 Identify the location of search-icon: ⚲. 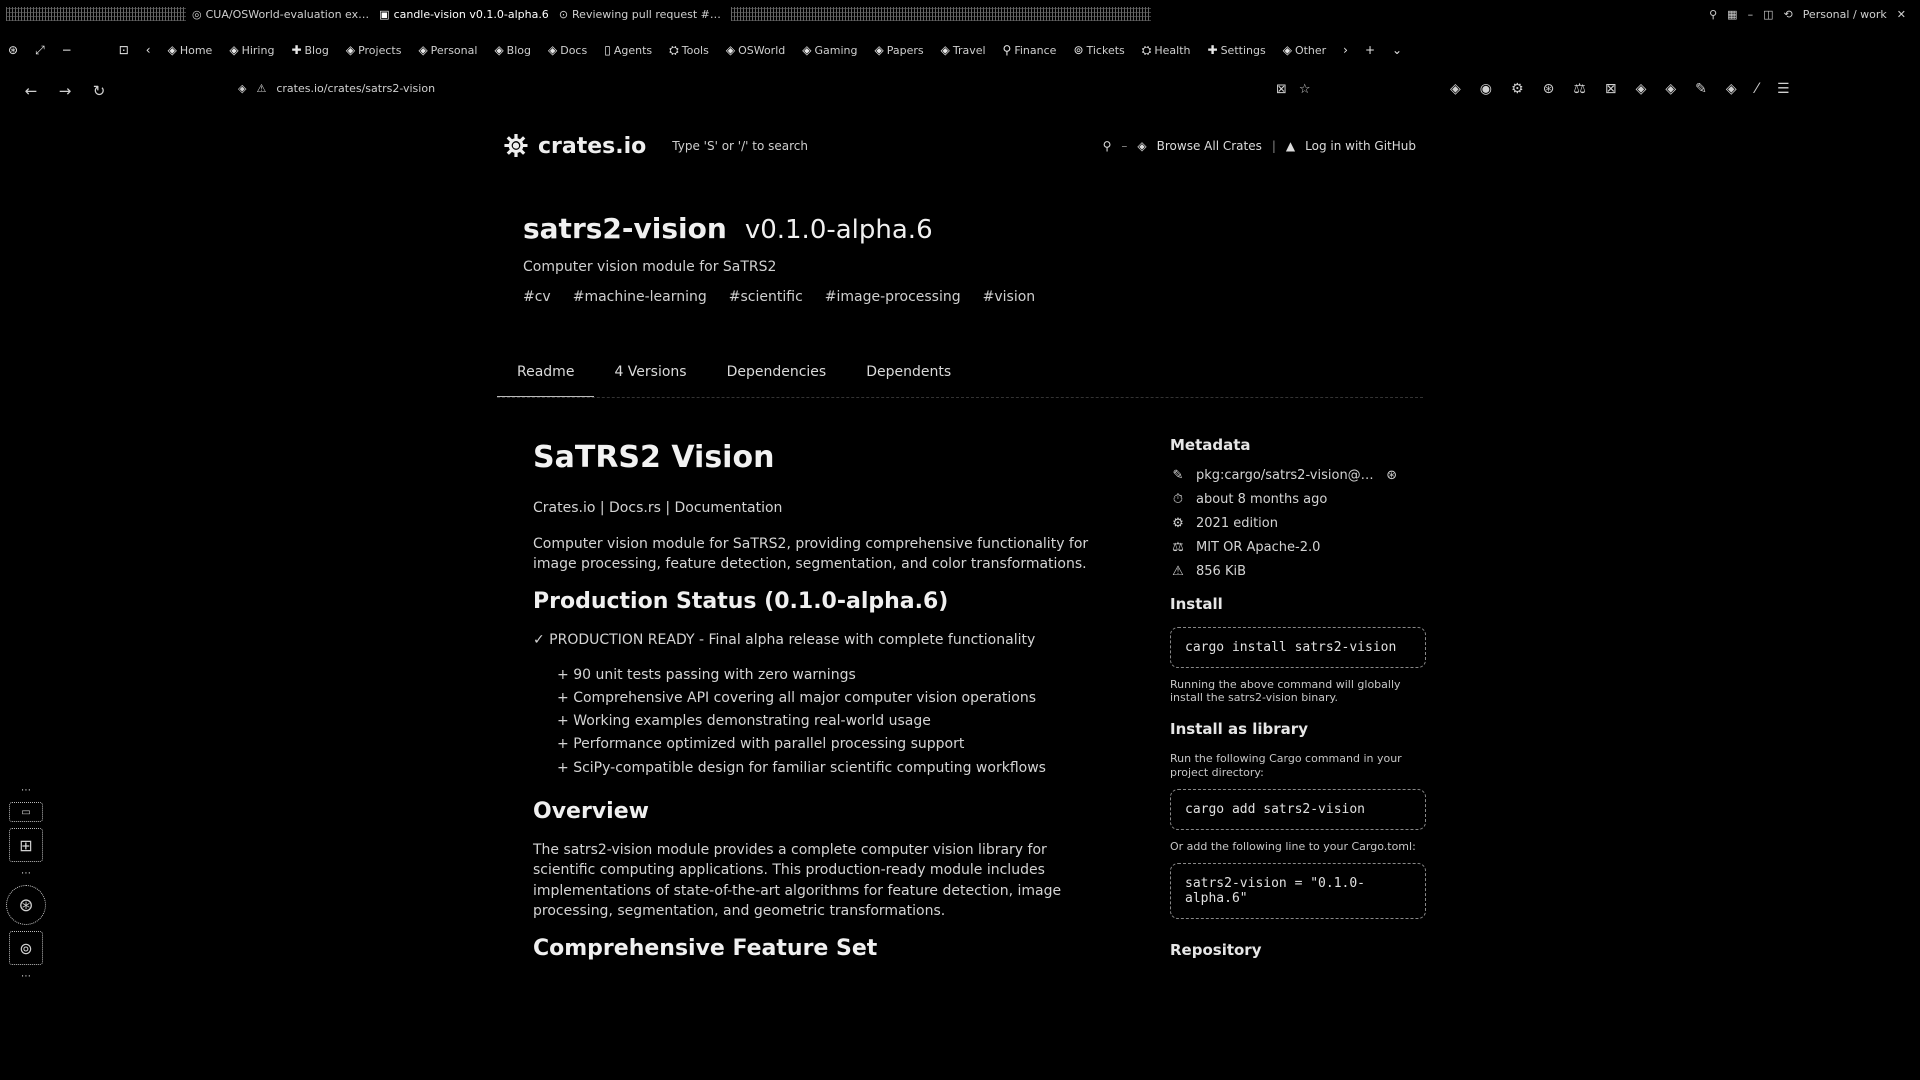
(1107, 146).